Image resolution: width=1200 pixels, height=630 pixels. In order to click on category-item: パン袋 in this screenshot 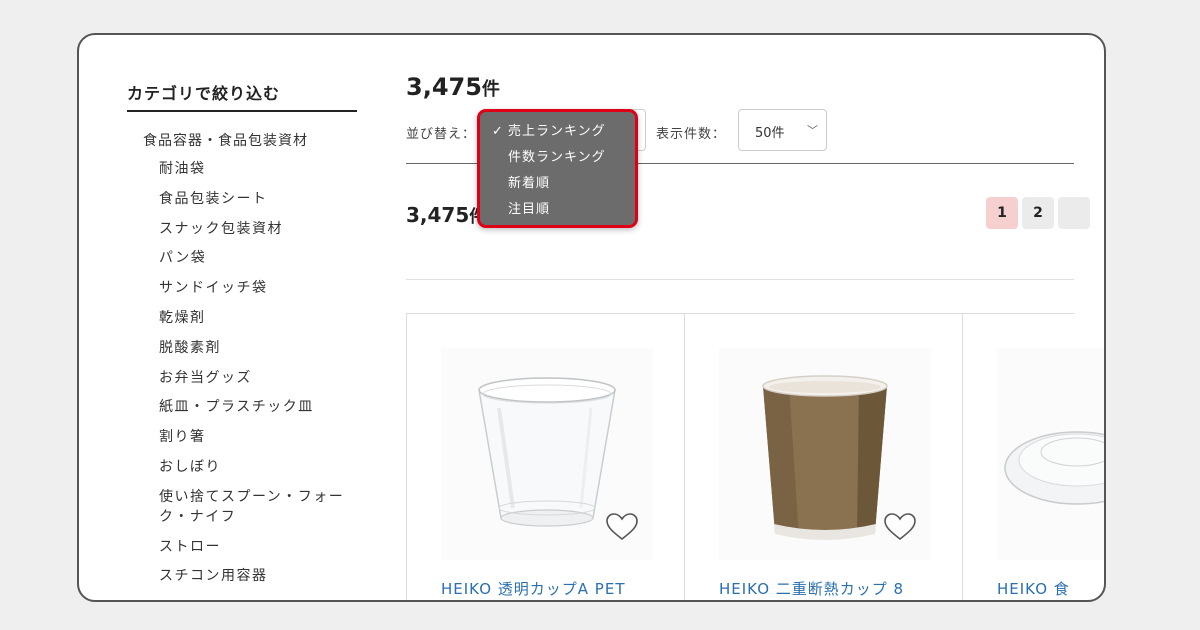, I will do `click(259, 258)`.